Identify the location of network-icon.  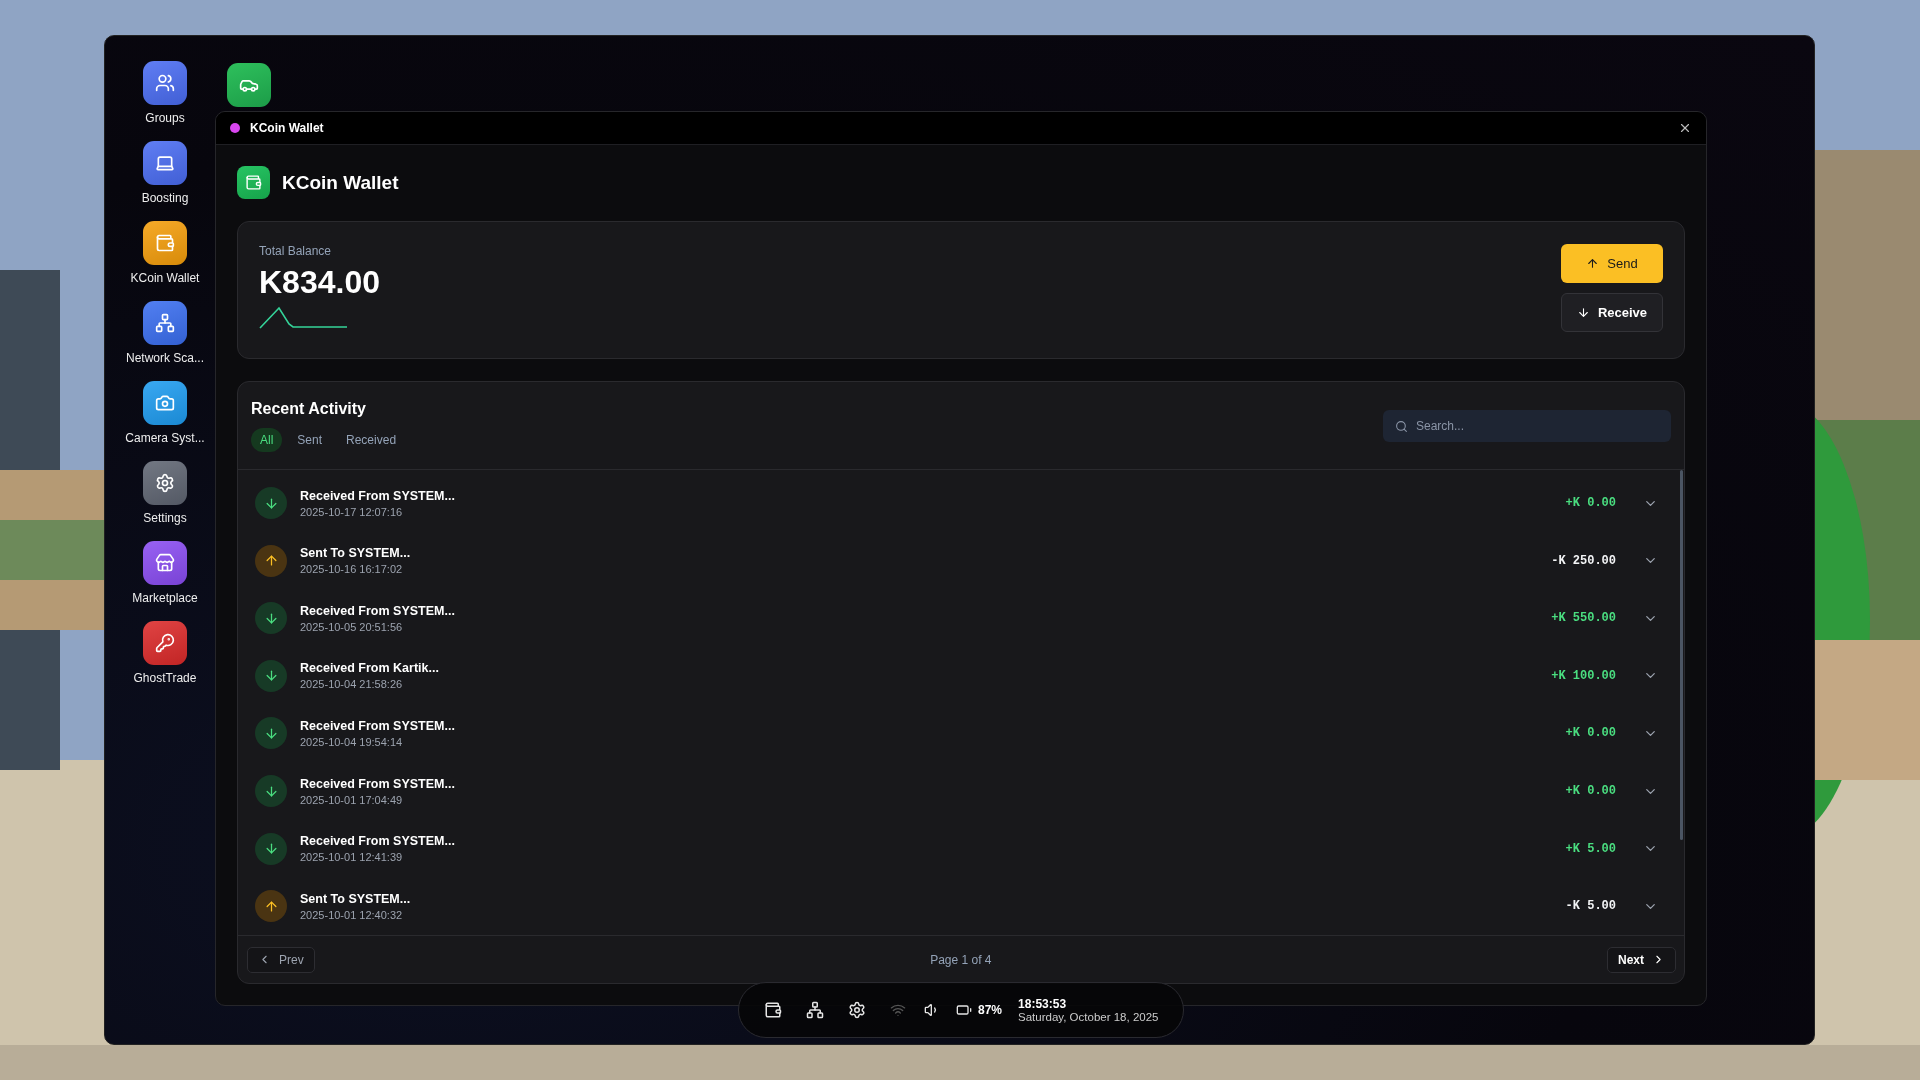
(815, 1010).